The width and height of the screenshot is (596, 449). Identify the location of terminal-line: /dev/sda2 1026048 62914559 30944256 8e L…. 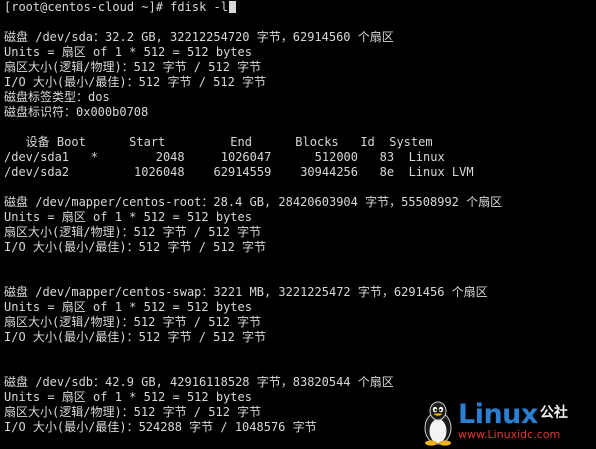
(239, 172).